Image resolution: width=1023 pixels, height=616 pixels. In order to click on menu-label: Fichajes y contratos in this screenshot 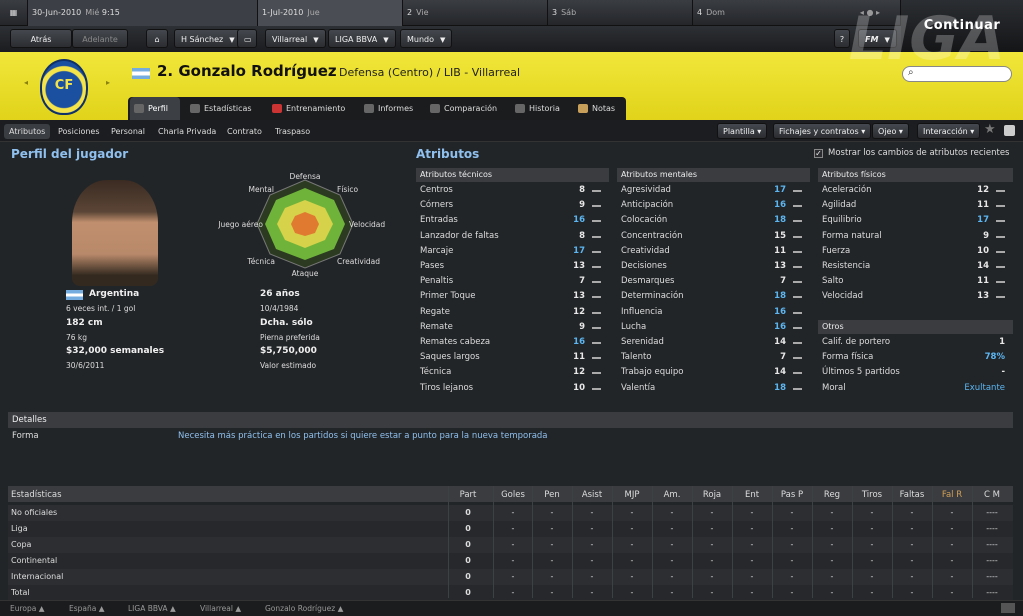, I will do `click(819, 131)`.